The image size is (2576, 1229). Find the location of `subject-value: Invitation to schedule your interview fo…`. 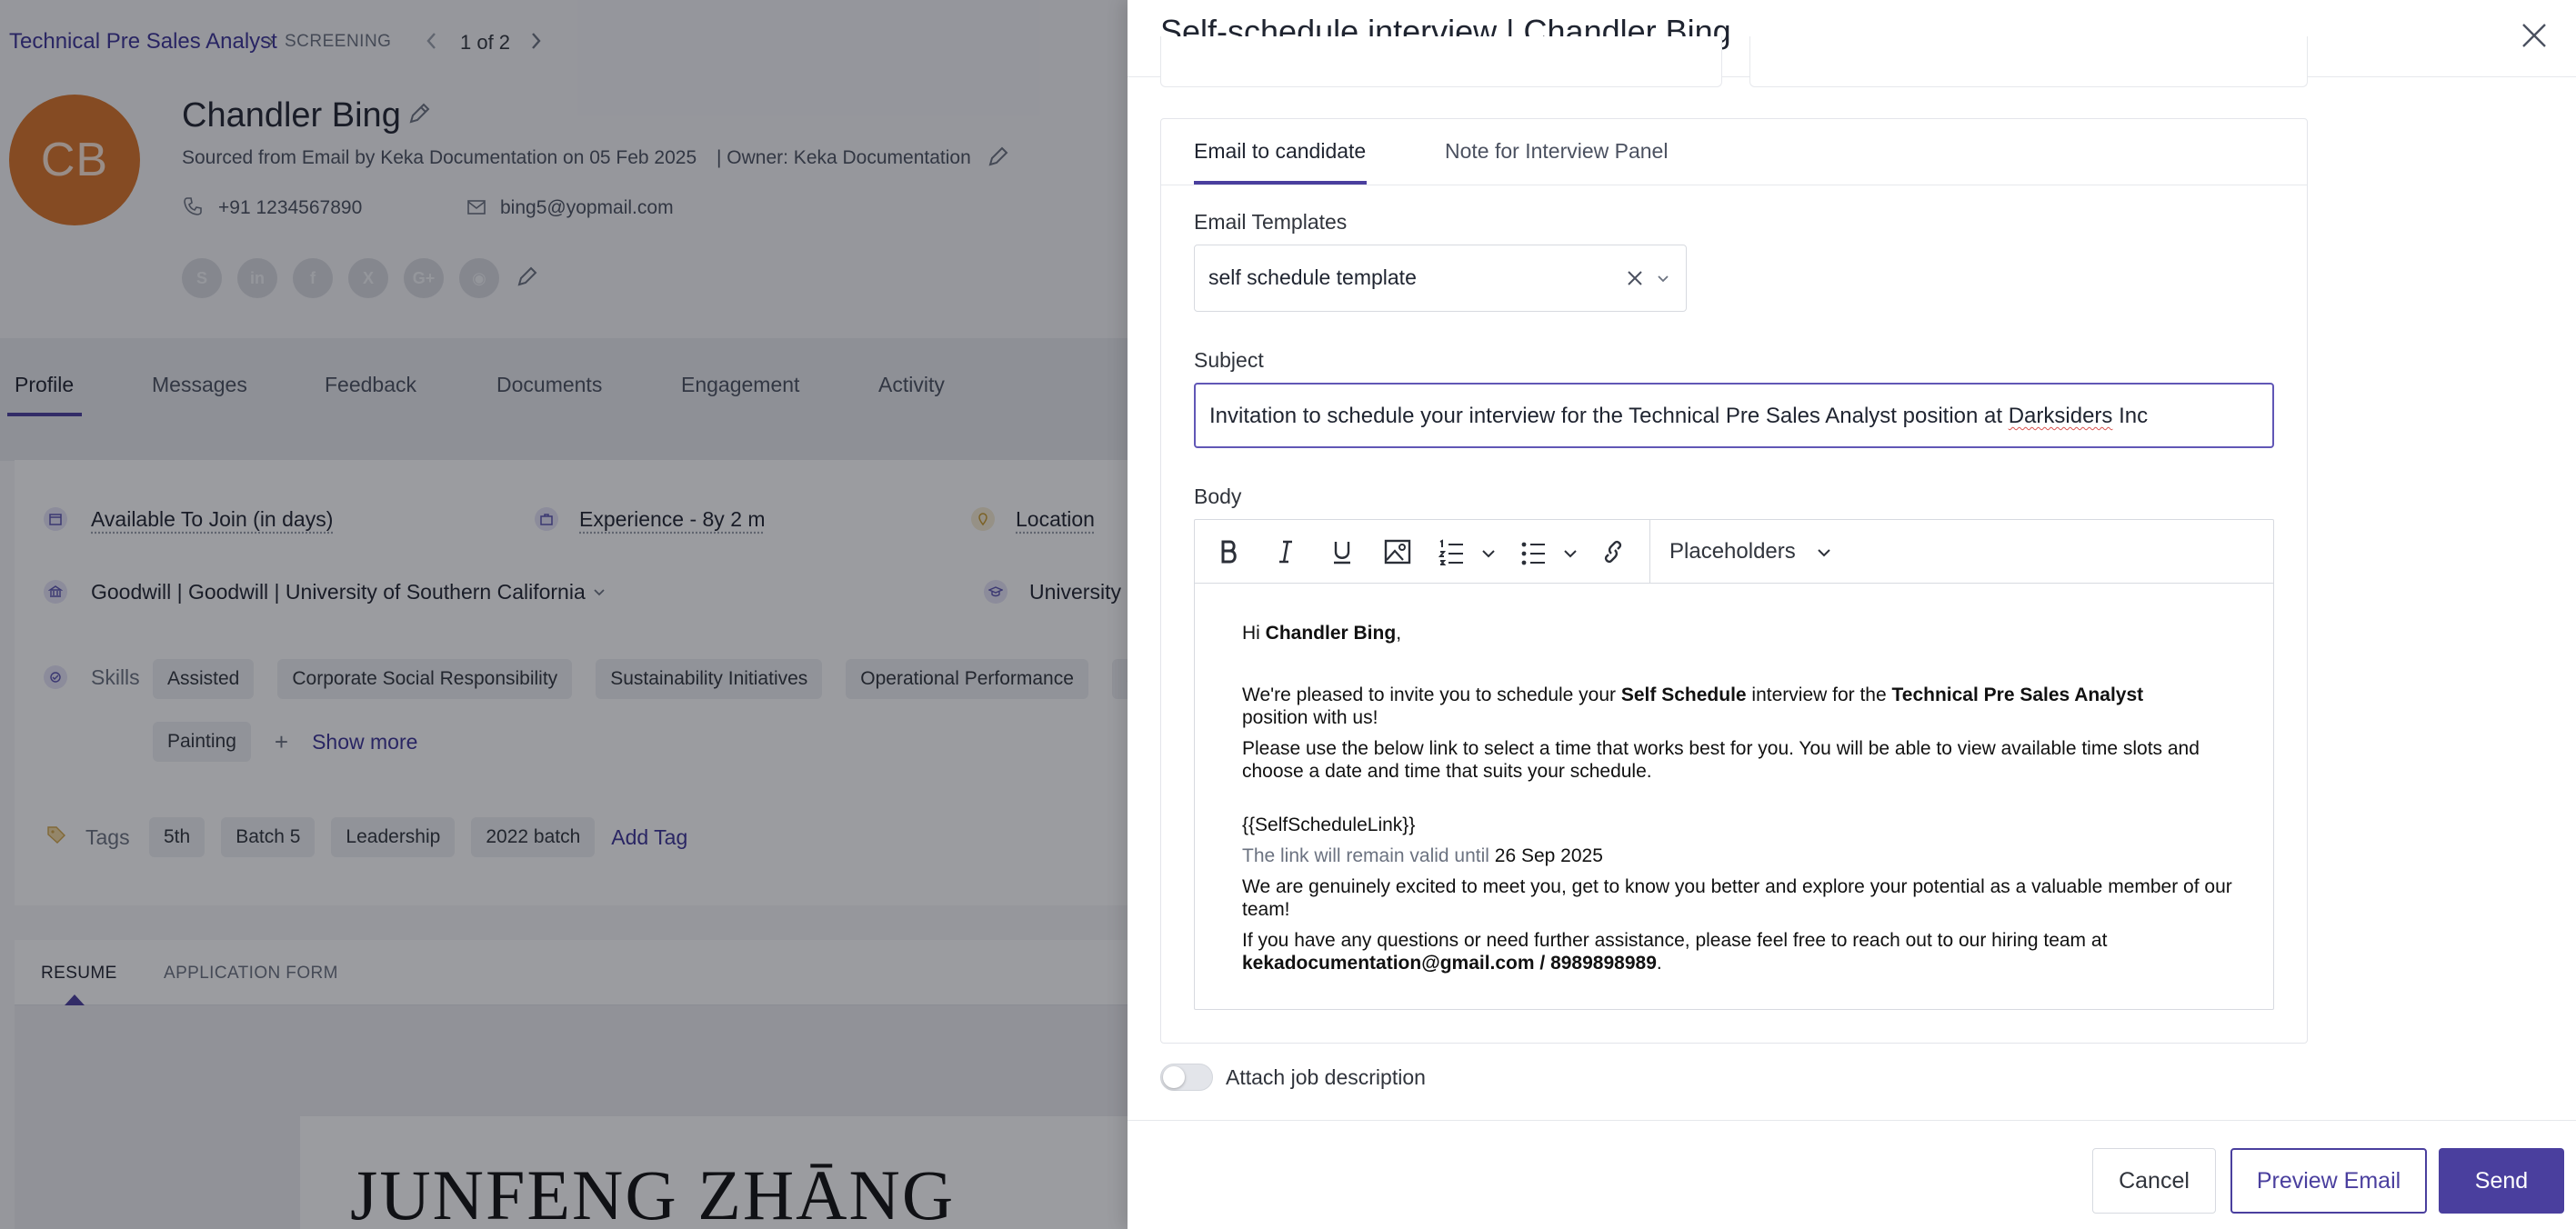

subject-value: Invitation to schedule your interview fo… is located at coordinates (1679, 416).